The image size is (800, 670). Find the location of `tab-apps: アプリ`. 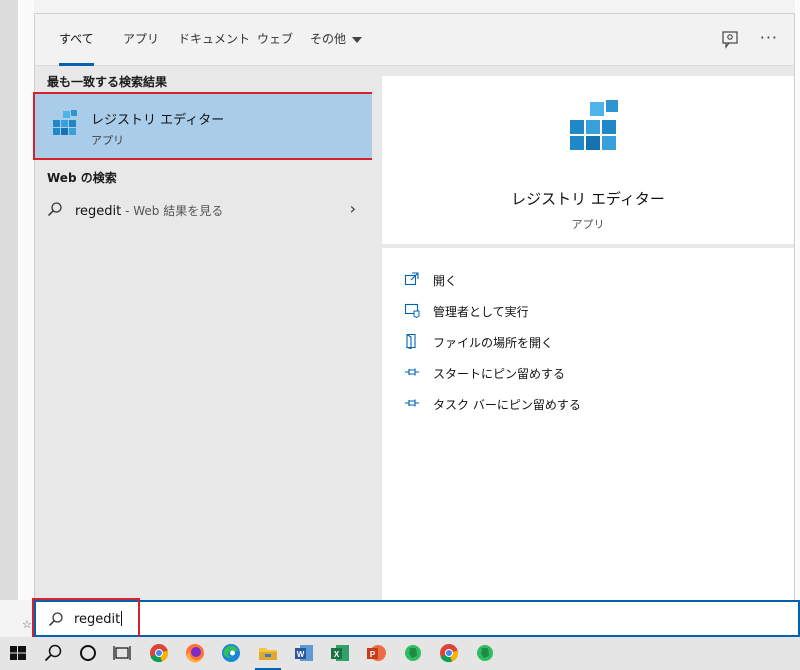

tab-apps: アプリ is located at coordinates (141, 40).